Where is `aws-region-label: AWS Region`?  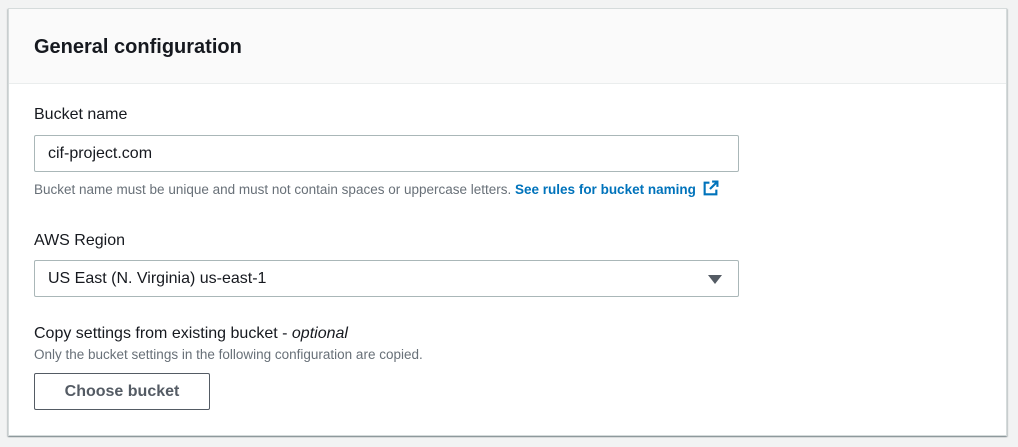 aws-region-label: AWS Region is located at coordinates (79, 240).